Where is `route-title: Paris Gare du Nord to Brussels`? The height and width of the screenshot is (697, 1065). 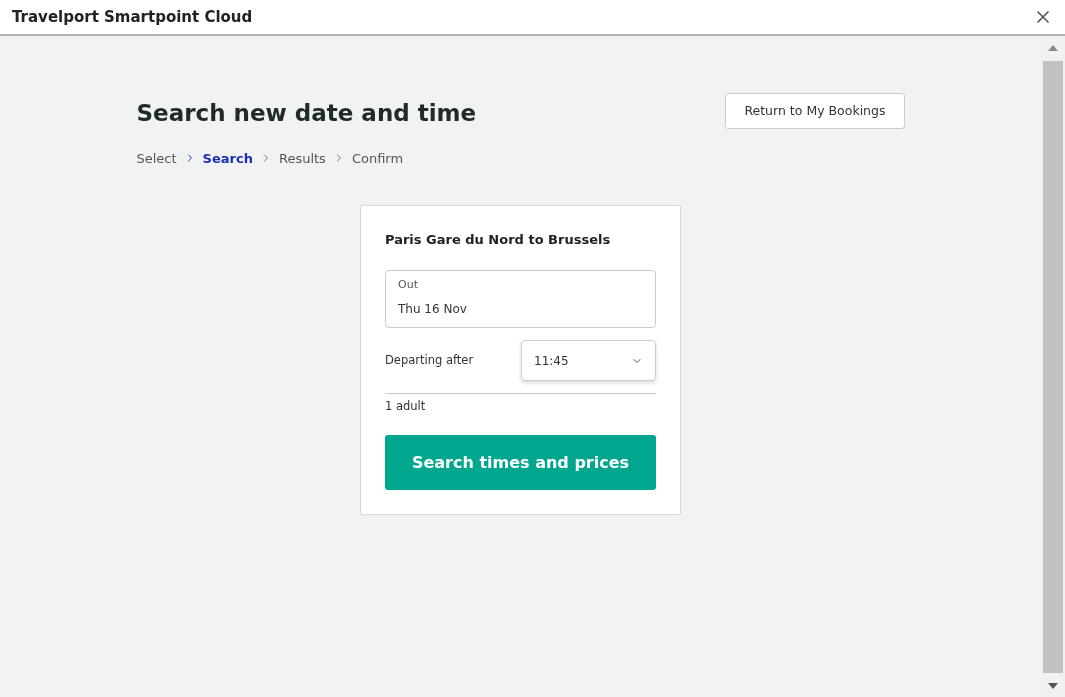 route-title: Paris Gare du Nord to Brussels is located at coordinates (498, 240).